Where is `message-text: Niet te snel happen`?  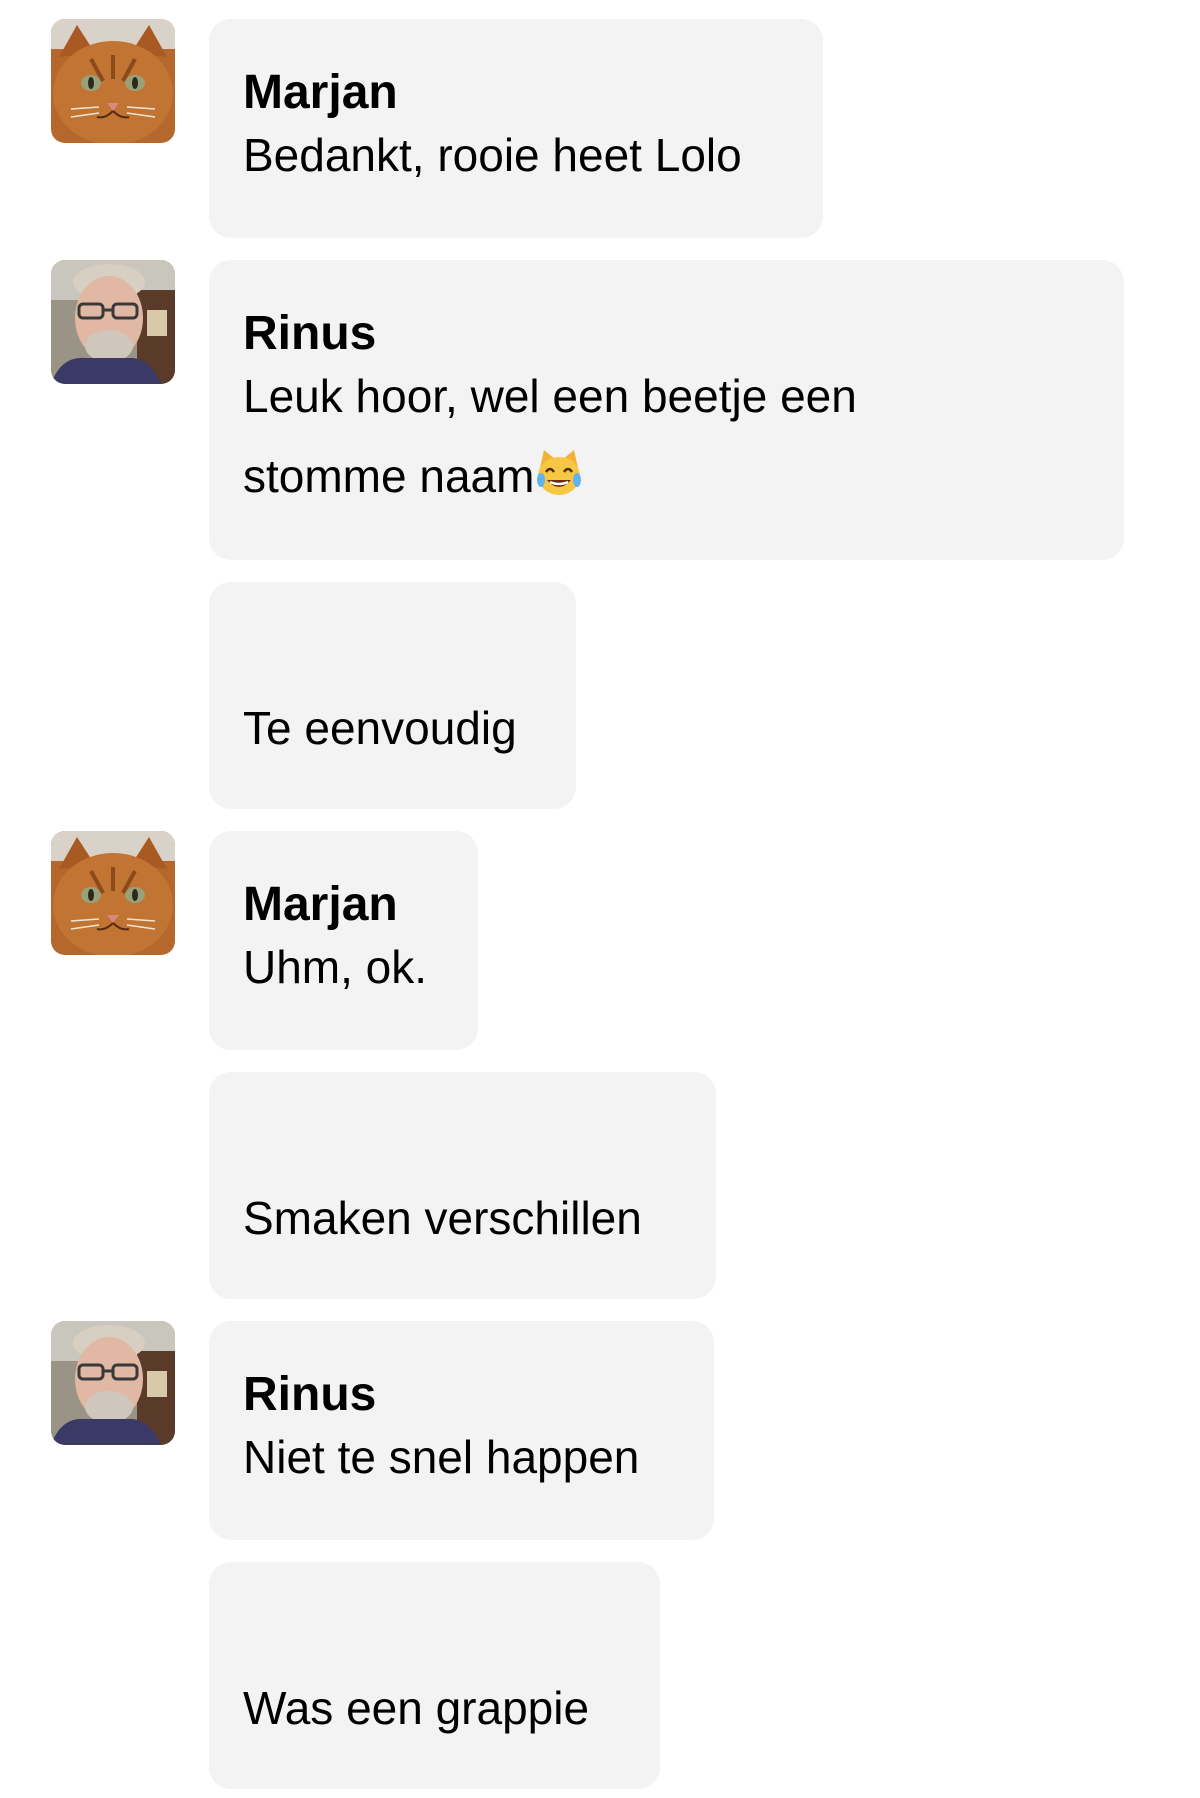 message-text: Niet te snel happen is located at coordinates (441, 1457).